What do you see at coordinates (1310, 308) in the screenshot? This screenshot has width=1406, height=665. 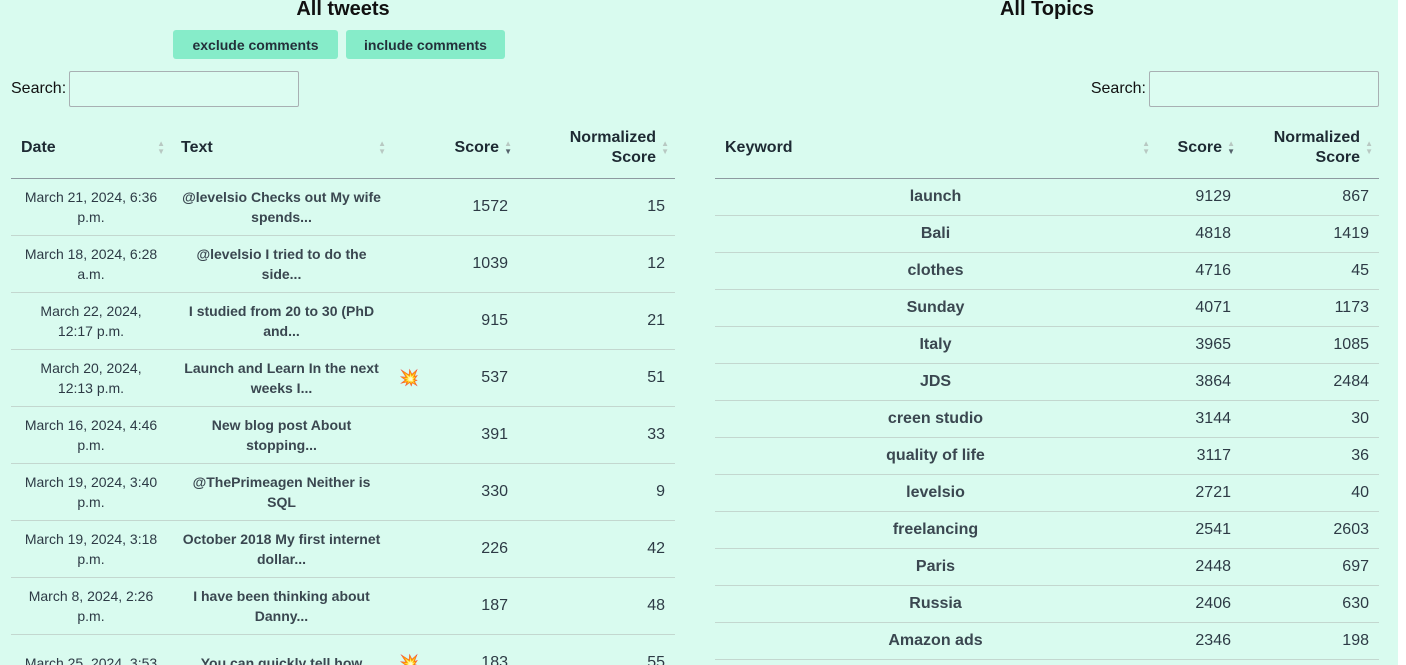 I see `topic-normalized-score: 1173` at bounding box center [1310, 308].